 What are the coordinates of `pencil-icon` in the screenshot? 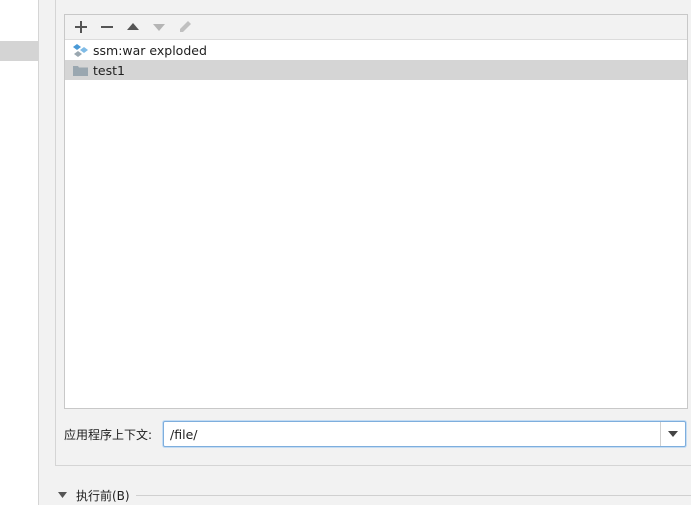 It's located at (185, 26).